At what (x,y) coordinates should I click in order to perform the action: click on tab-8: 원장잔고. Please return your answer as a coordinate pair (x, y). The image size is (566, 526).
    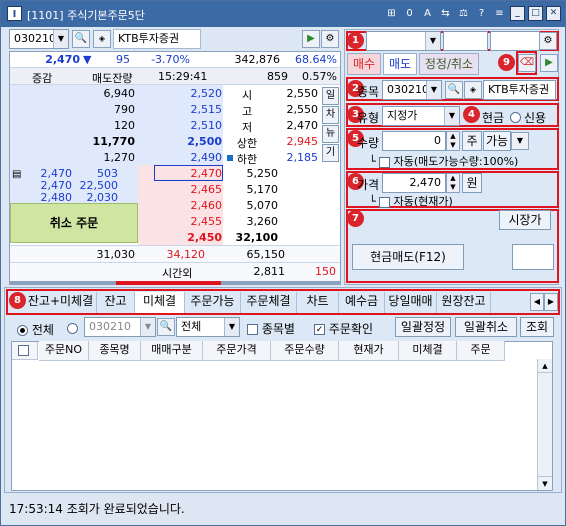
    Looking at the image, I should click on (464, 302).